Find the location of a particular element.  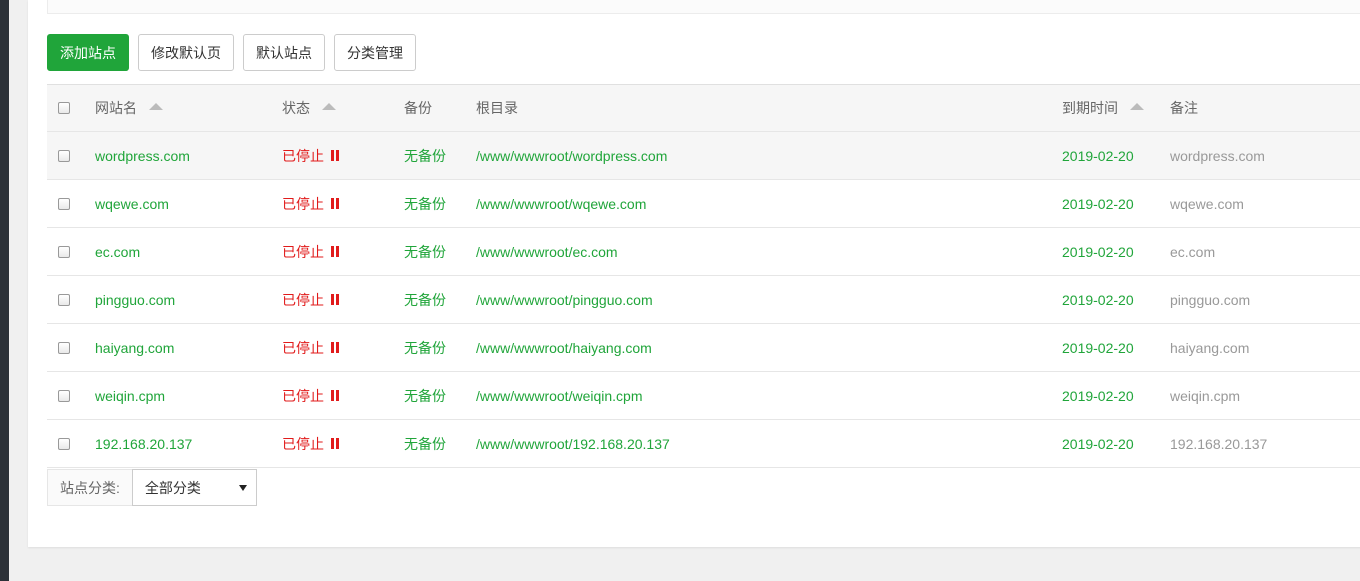

site-name-link: ec.com is located at coordinates (117, 251).